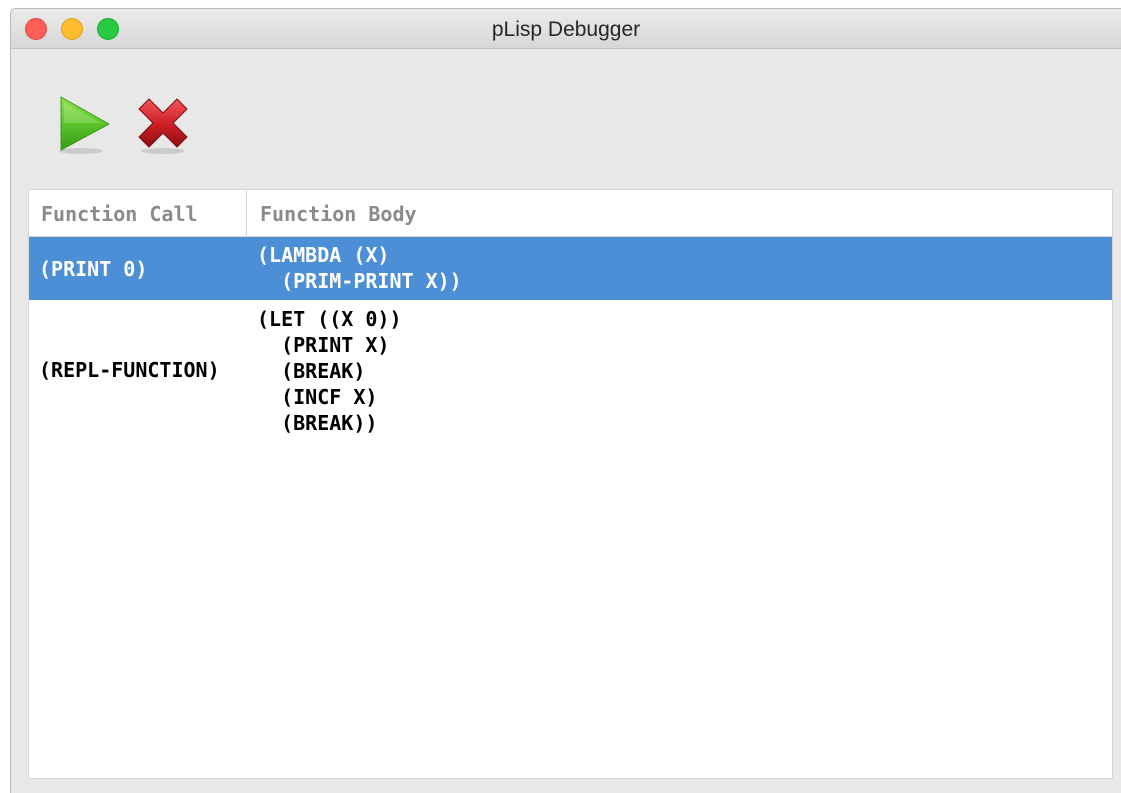  I want to click on title-bar: pLisp Debugger, so click(566, 29).